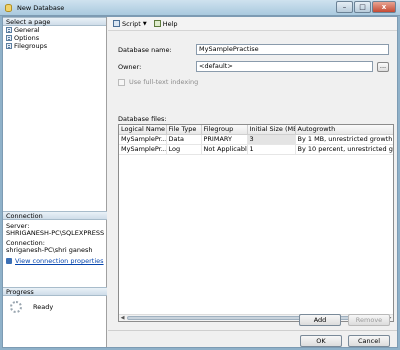 The image size is (400, 350). Describe the element at coordinates (54, 21) in the screenshot. I see `select-page-header: Select a page` at that location.